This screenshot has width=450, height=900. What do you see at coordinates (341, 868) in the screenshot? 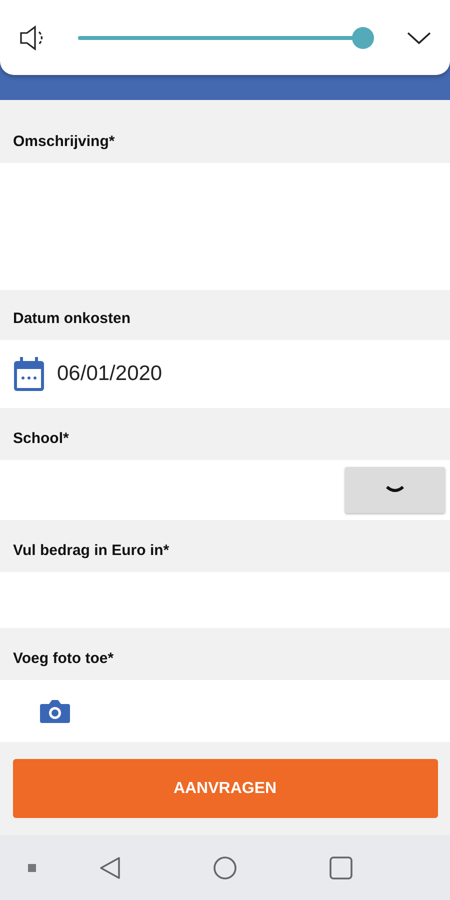
I see `recents-icon` at bounding box center [341, 868].